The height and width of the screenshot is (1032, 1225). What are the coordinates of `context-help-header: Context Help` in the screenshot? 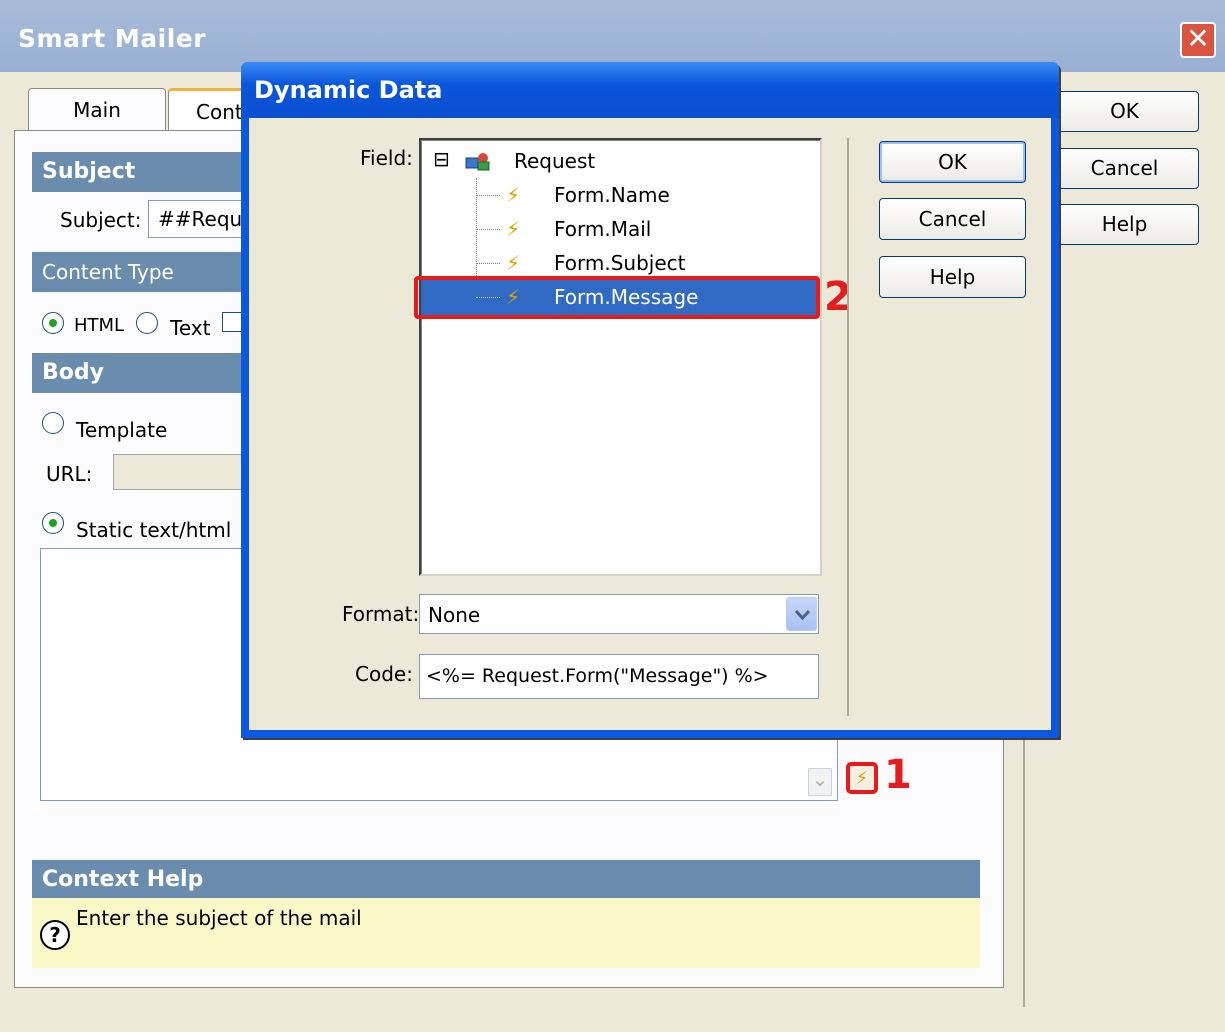 It's located at (506, 880).